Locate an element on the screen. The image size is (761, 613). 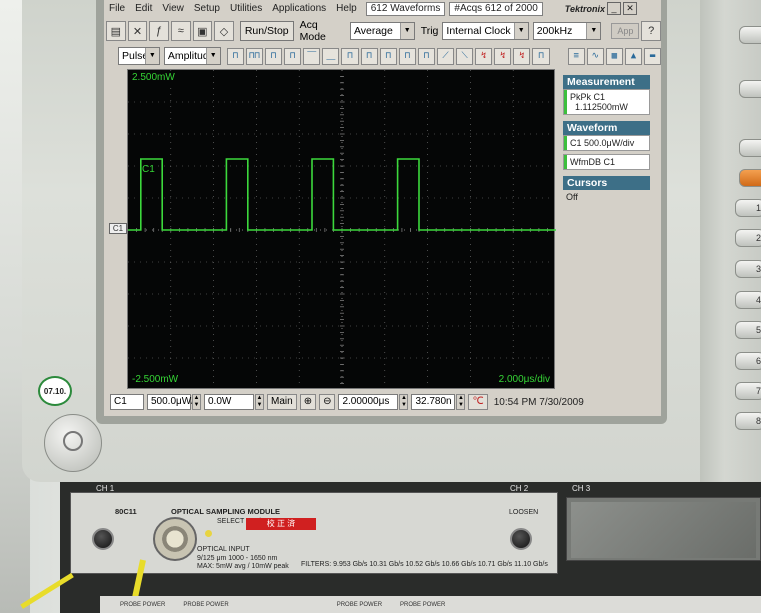
date-time: 10:54 PM 7/30/2009 is located at coordinates (538, 402).